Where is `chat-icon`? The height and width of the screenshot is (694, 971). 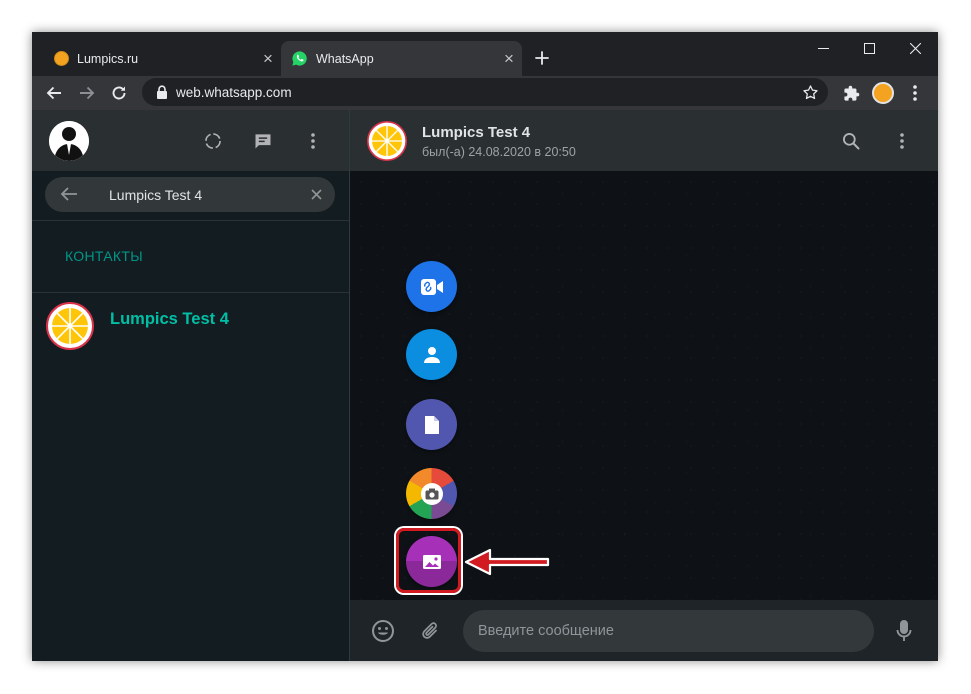 chat-icon is located at coordinates (263, 141).